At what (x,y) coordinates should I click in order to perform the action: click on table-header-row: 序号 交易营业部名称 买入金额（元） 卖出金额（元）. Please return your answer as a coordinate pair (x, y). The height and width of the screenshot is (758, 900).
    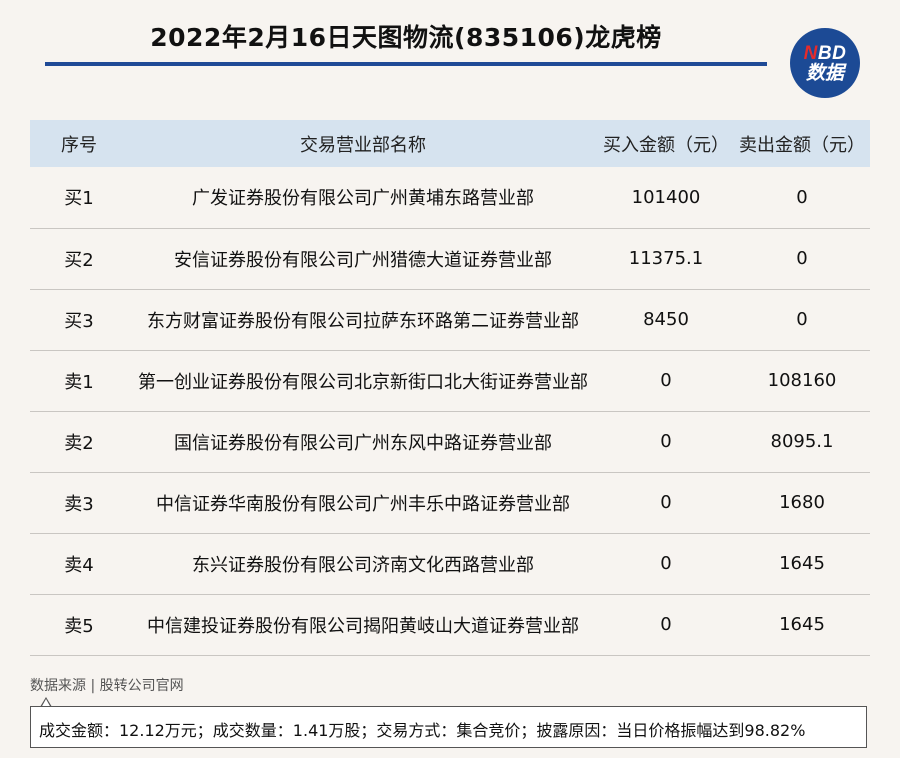
    Looking at the image, I should click on (450, 143).